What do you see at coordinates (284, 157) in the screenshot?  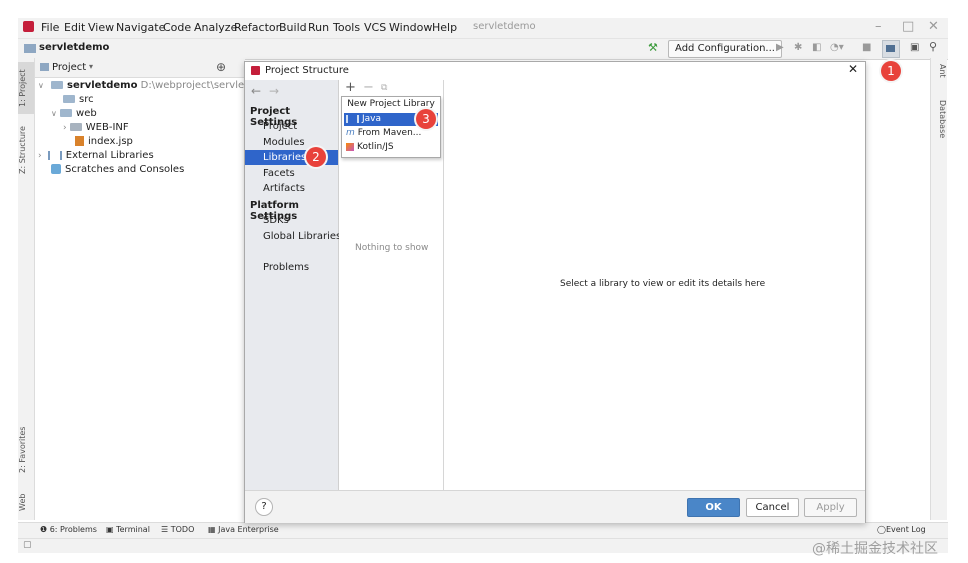 I see `nav-item-libraries: Libraries` at bounding box center [284, 157].